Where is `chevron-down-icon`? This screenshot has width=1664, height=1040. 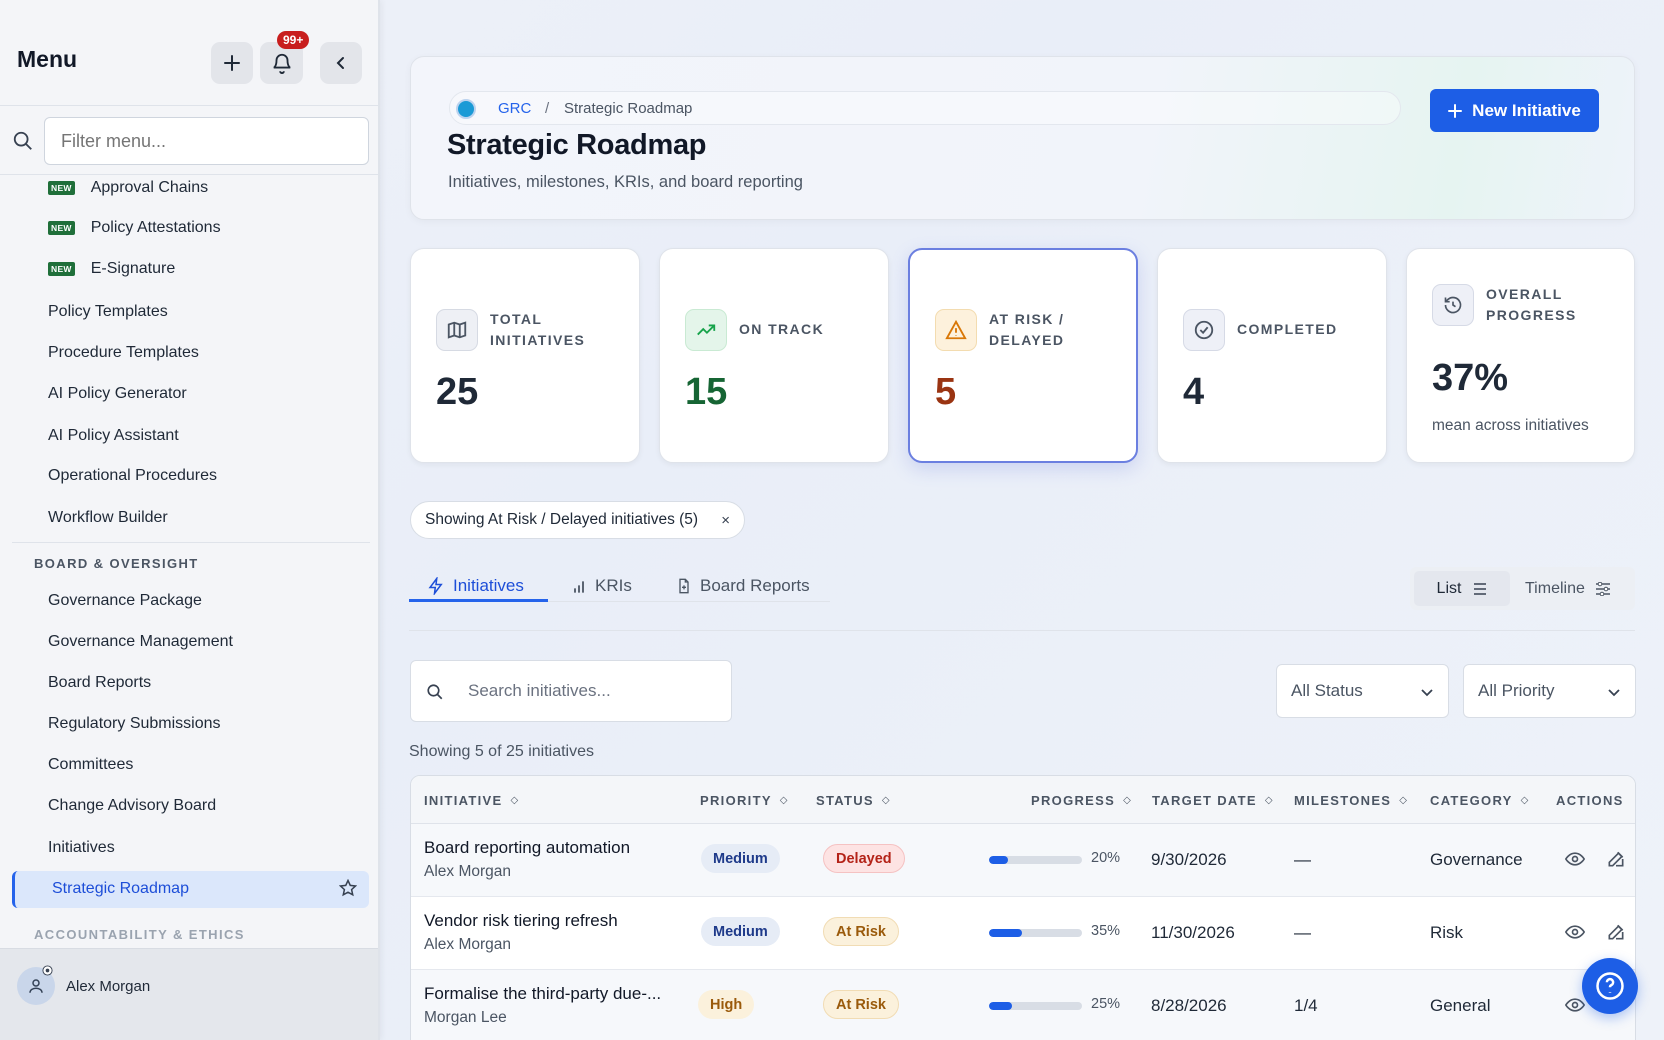 chevron-down-icon is located at coordinates (1614, 693).